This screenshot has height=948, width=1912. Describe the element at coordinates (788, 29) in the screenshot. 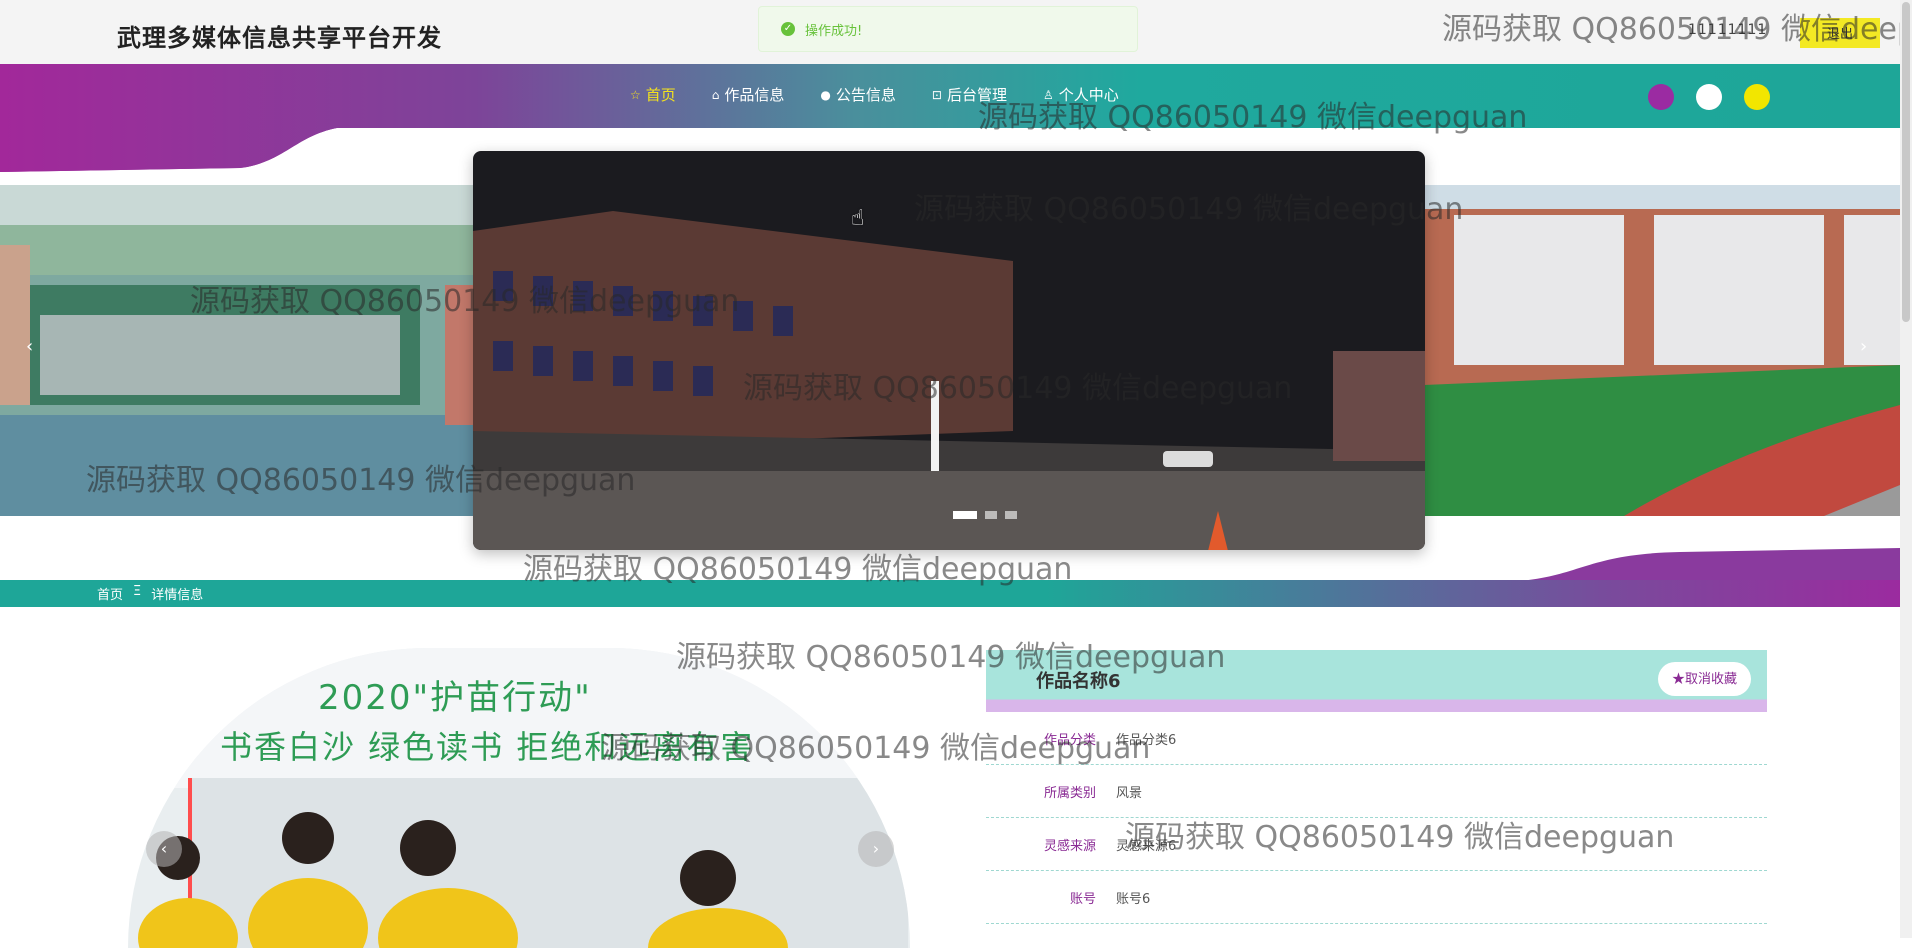

I see `check-circle-icon: ✓` at that location.